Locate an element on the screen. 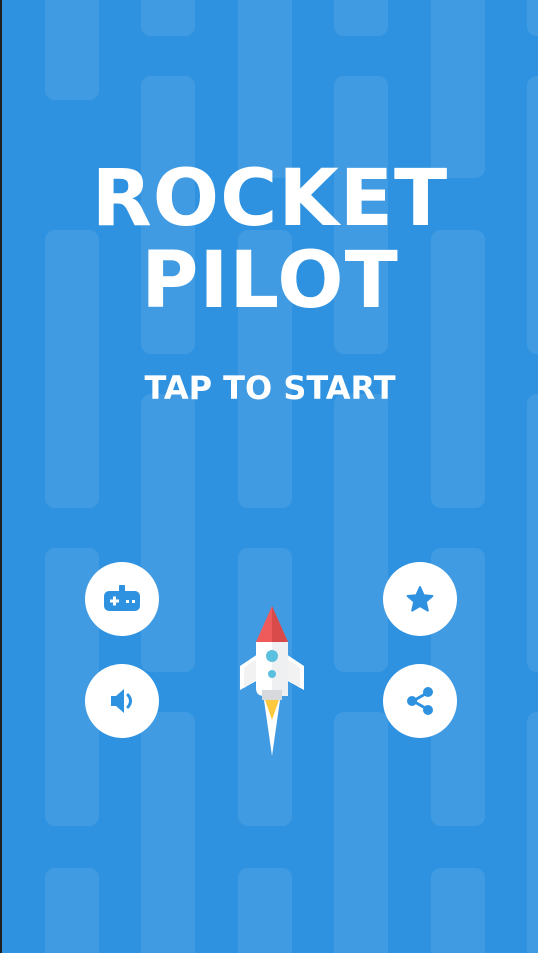 The image size is (538, 953). share-icon is located at coordinates (420, 701).